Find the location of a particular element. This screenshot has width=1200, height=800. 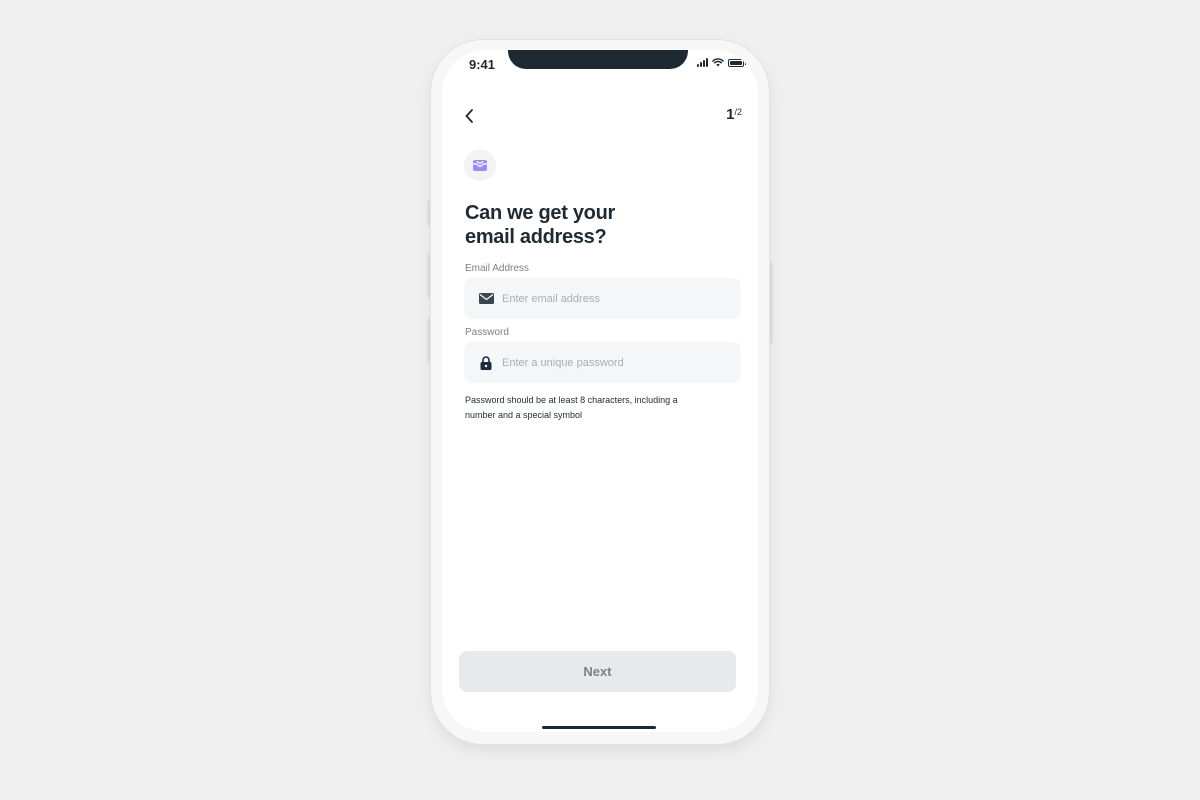

cellular-signal-icon is located at coordinates (702, 62).